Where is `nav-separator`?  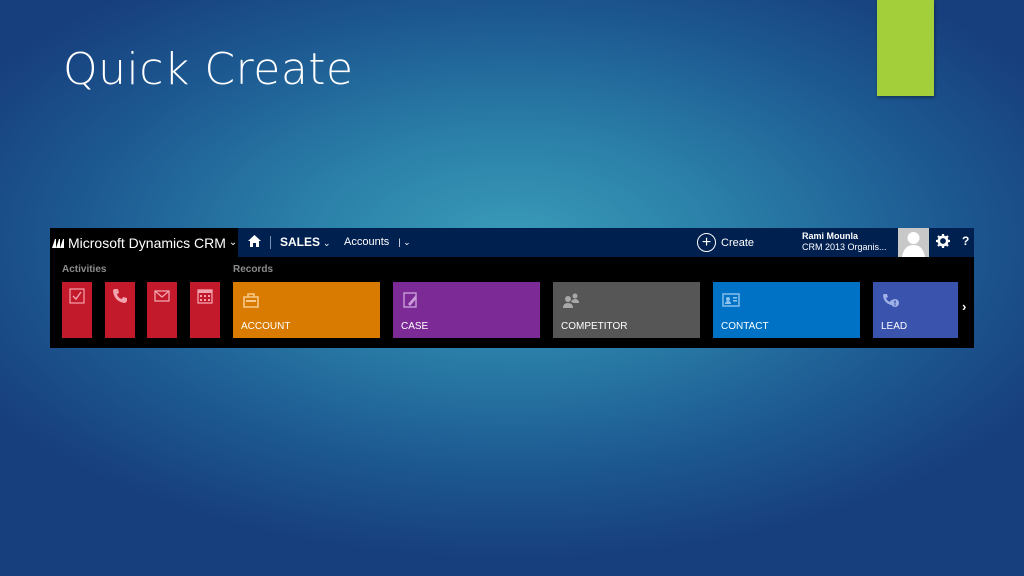 nav-separator is located at coordinates (270, 242).